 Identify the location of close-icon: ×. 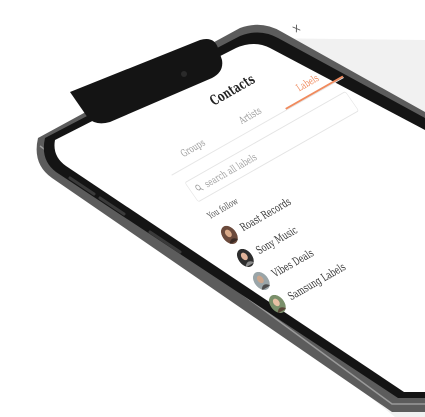
(296, 29).